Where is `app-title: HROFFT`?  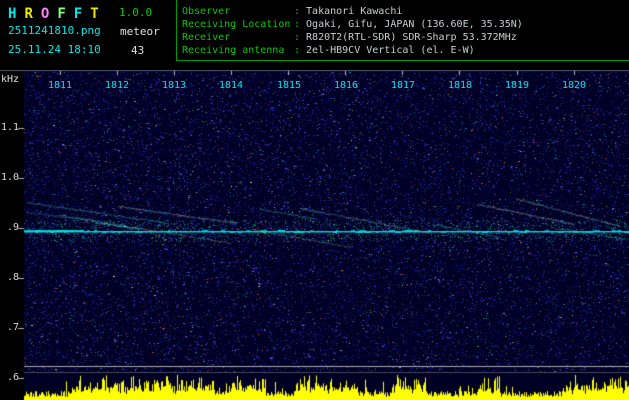
app-title: HROFFT is located at coordinates (57, 12).